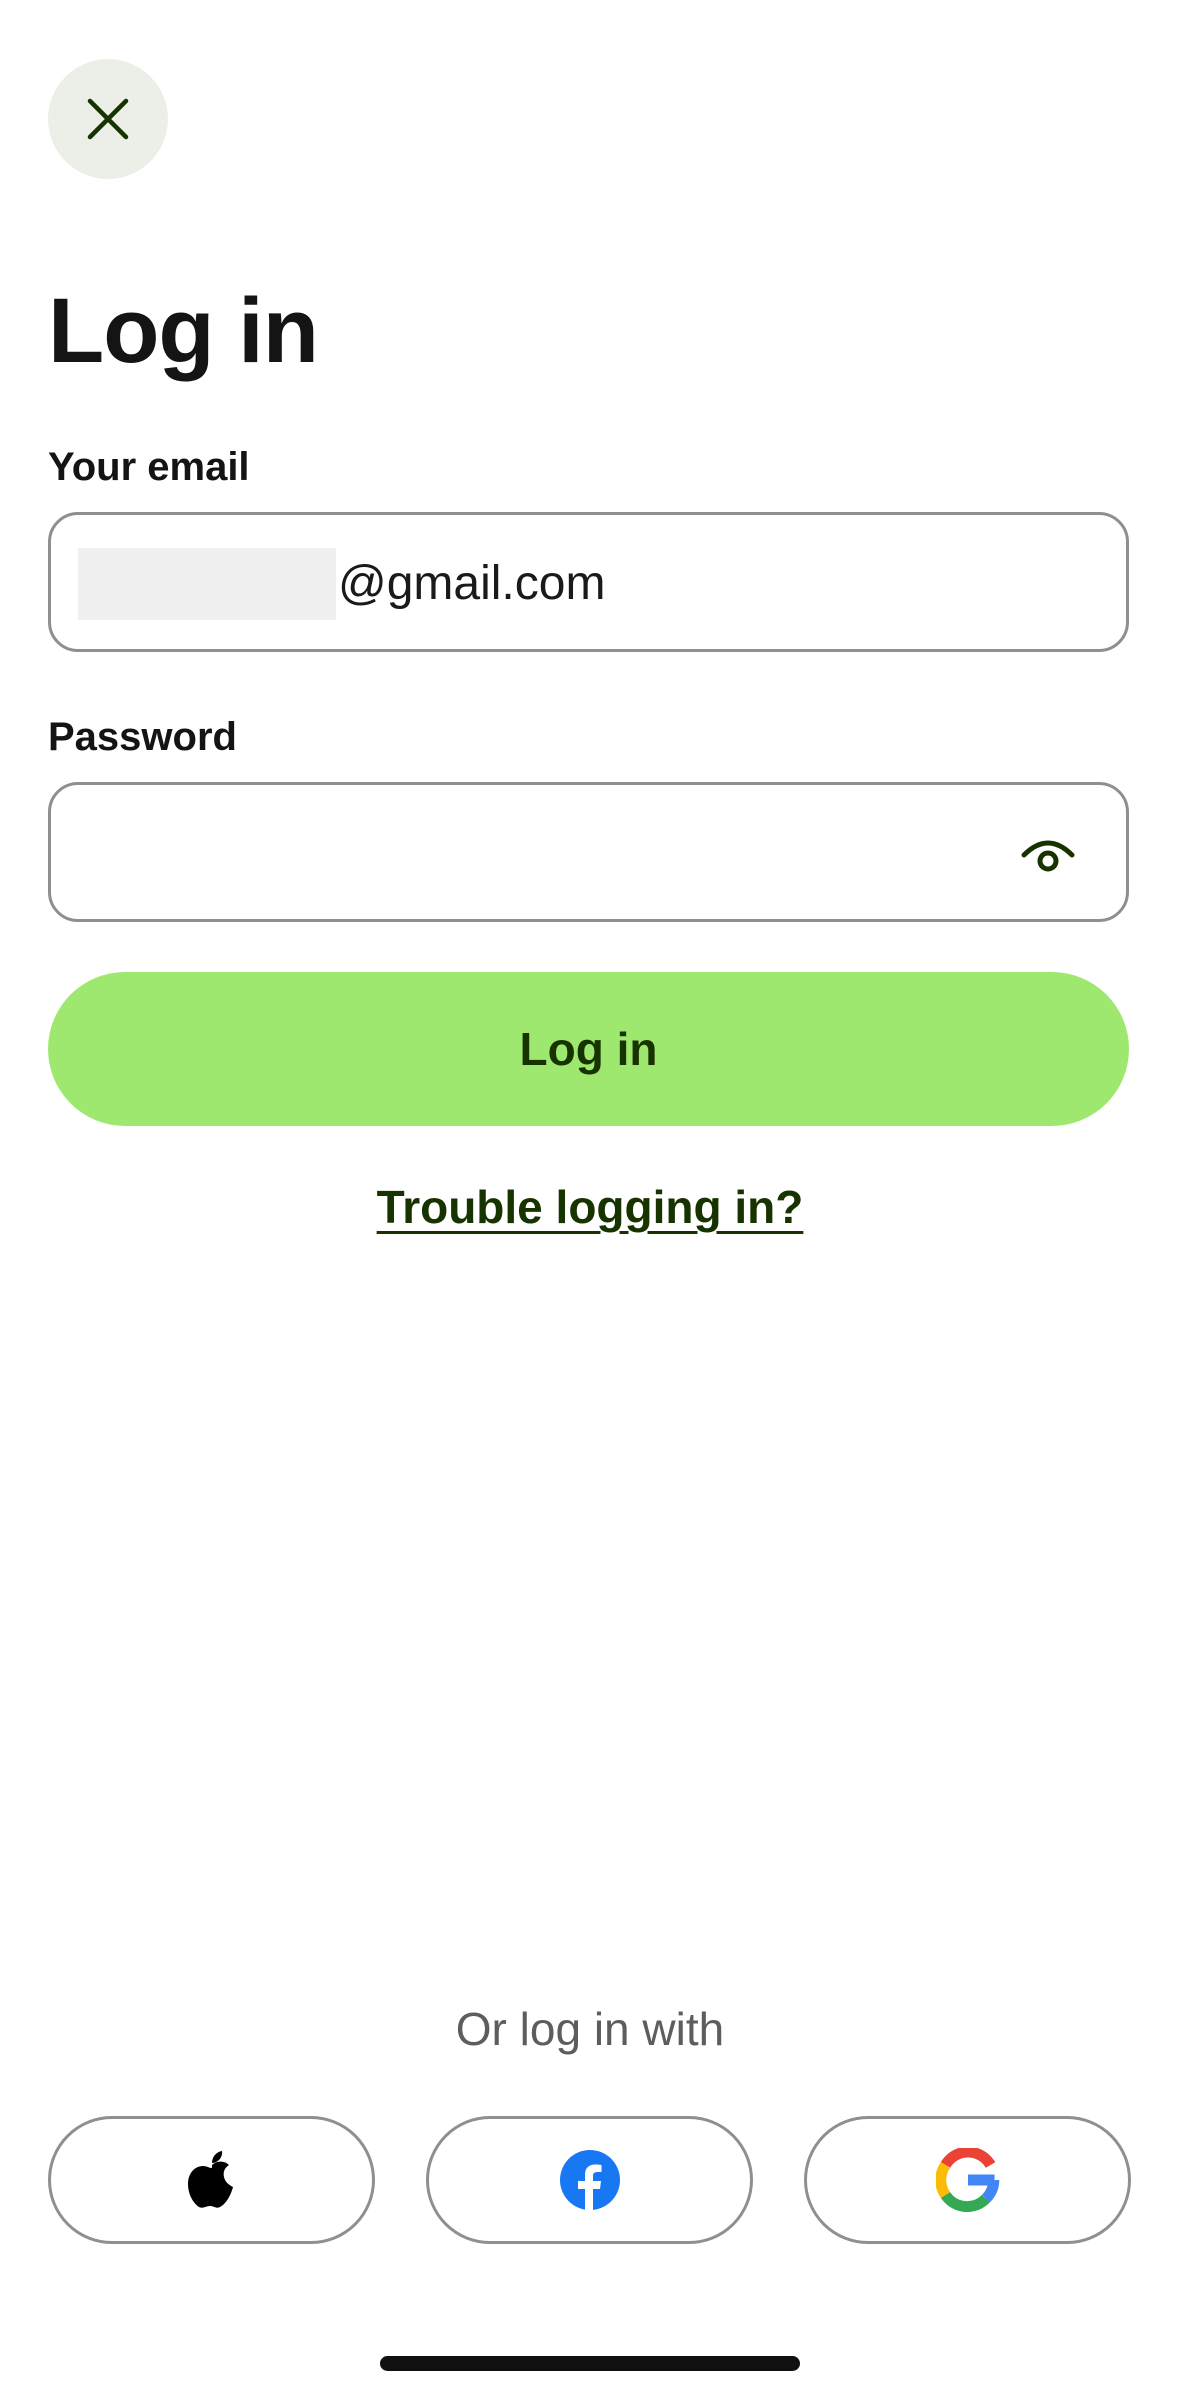  I want to click on home-indicator, so click(590, 2363).